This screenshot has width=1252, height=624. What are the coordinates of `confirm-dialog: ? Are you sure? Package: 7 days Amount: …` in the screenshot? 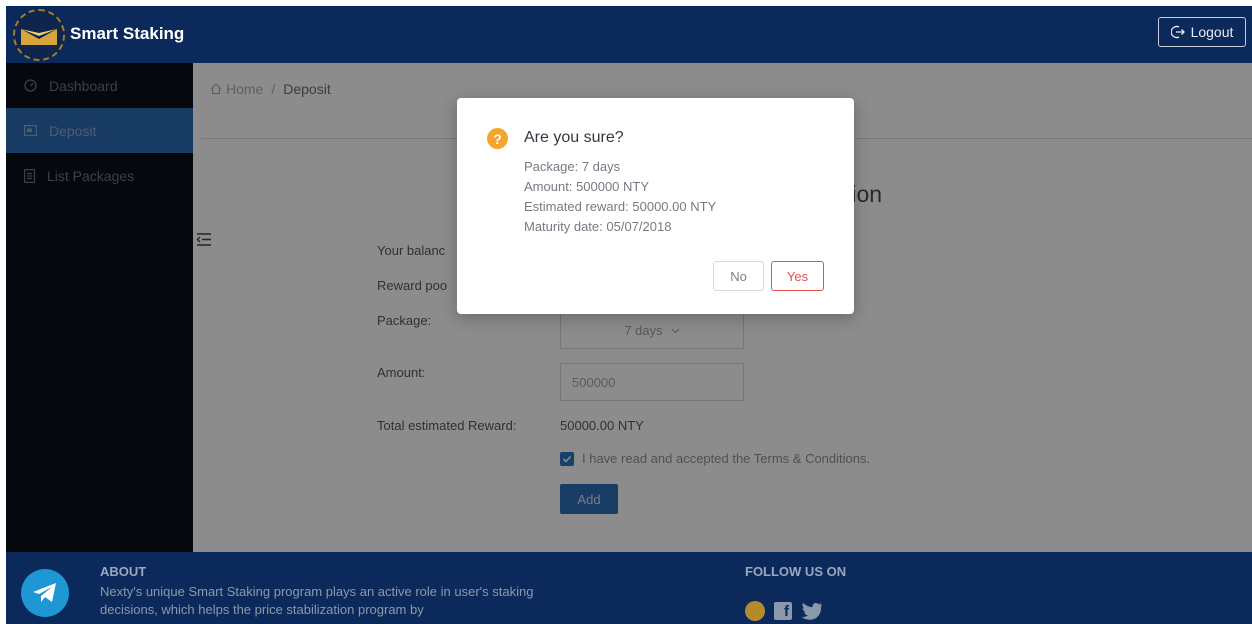 It's located at (655, 206).